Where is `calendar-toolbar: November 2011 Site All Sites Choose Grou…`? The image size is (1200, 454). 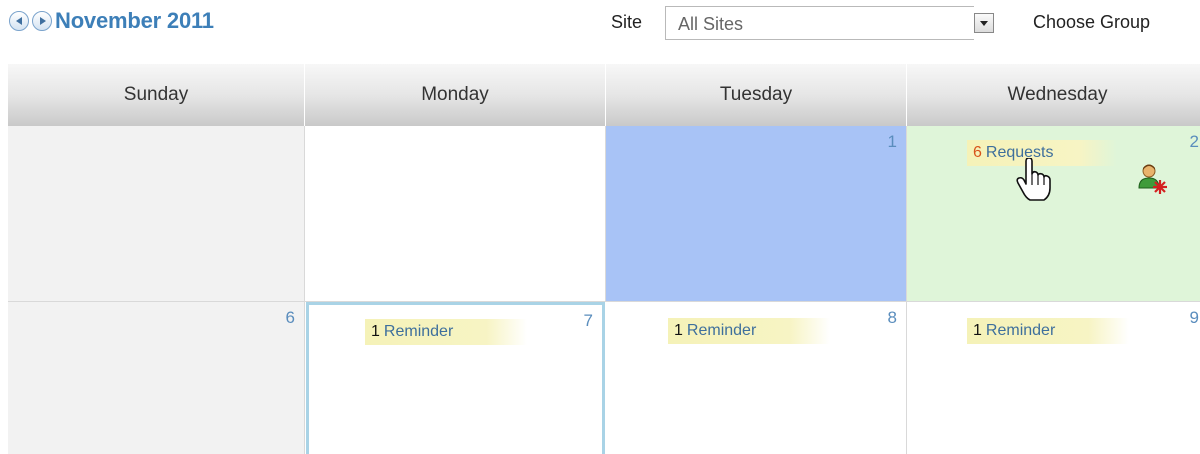 calendar-toolbar: November 2011 Site All Sites Choose Grou… is located at coordinates (600, 29).